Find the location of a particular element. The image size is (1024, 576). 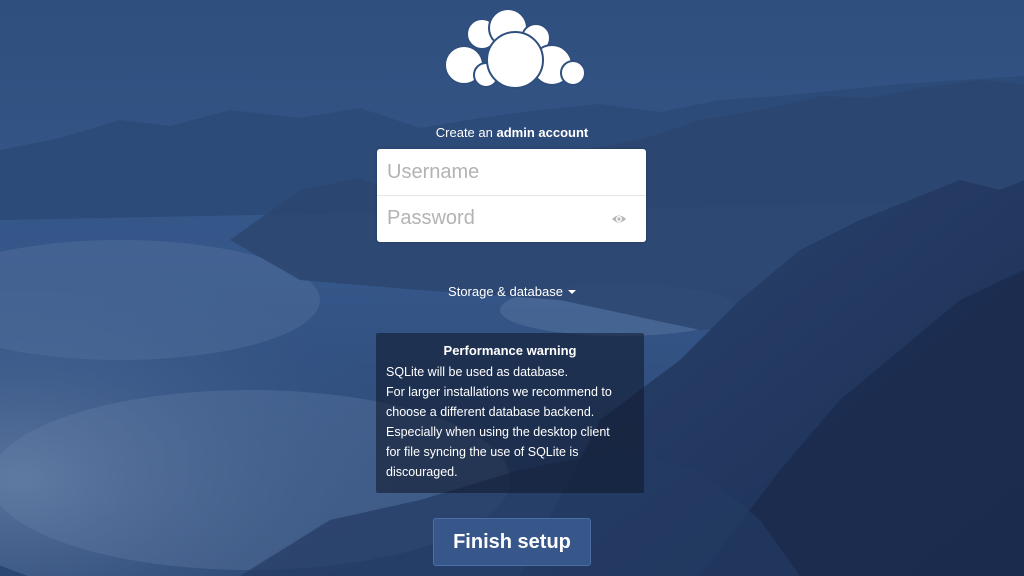

cloud-logo-icon is located at coordinates (515, 49).